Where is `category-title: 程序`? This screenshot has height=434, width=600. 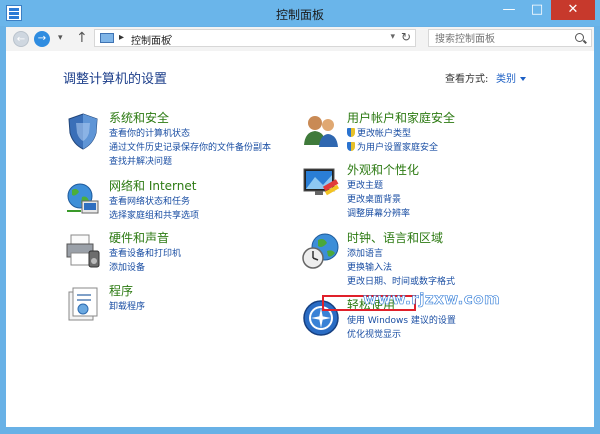
category-title: 程序 is located at coordinates (121, 290).